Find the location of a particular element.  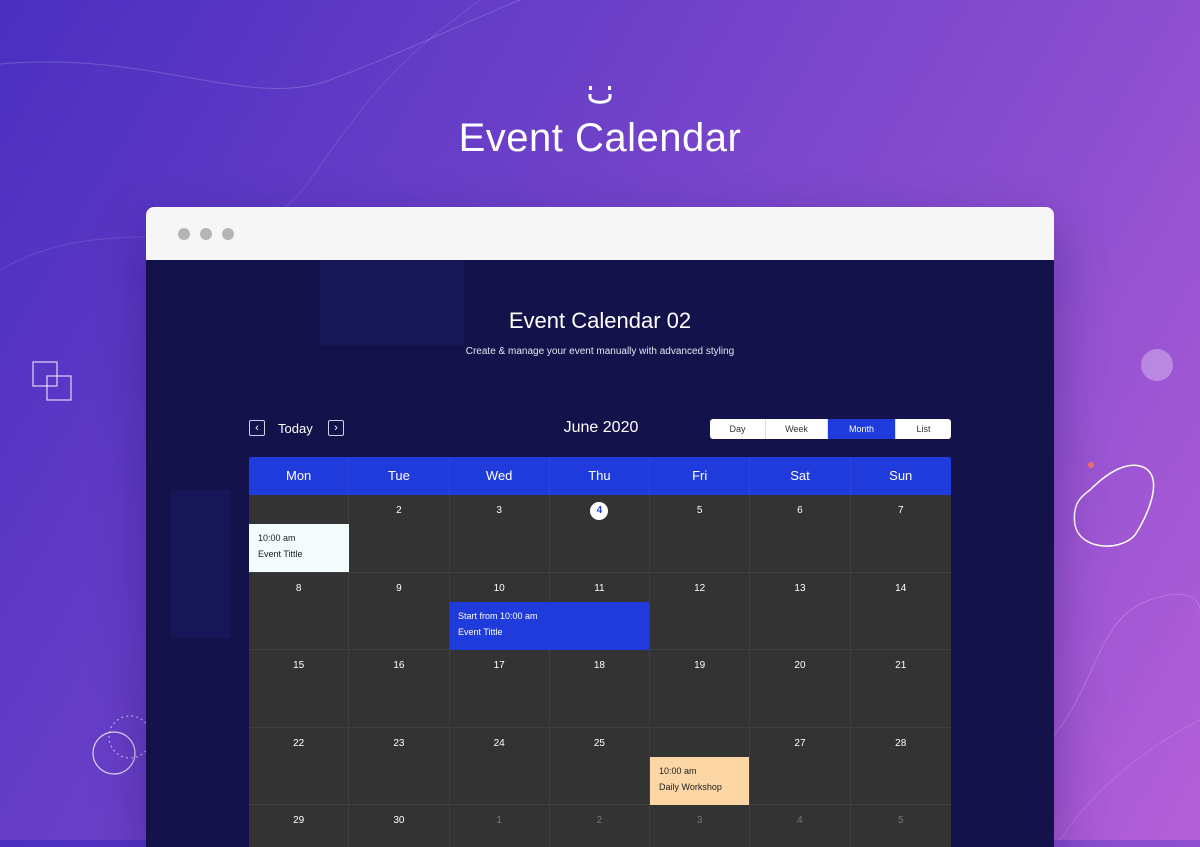

day-cell: 19 is located at coordinates (700, 689).